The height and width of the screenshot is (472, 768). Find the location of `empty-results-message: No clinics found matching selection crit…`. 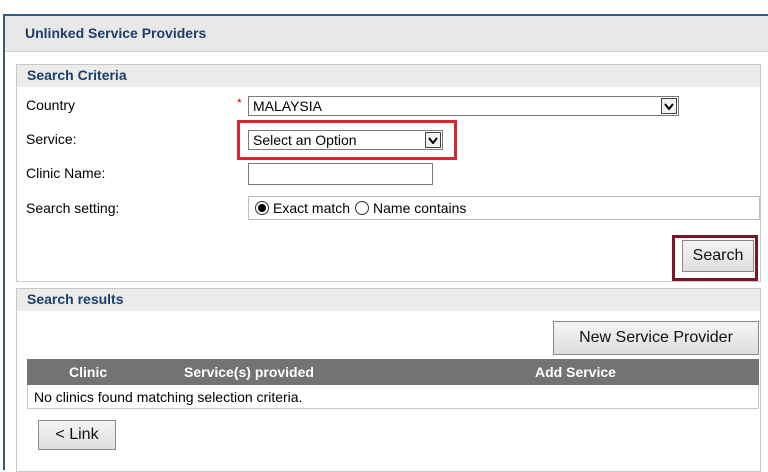

empty-results-message: No clinics found matching selection crit… is located at coordinates (168, 397).